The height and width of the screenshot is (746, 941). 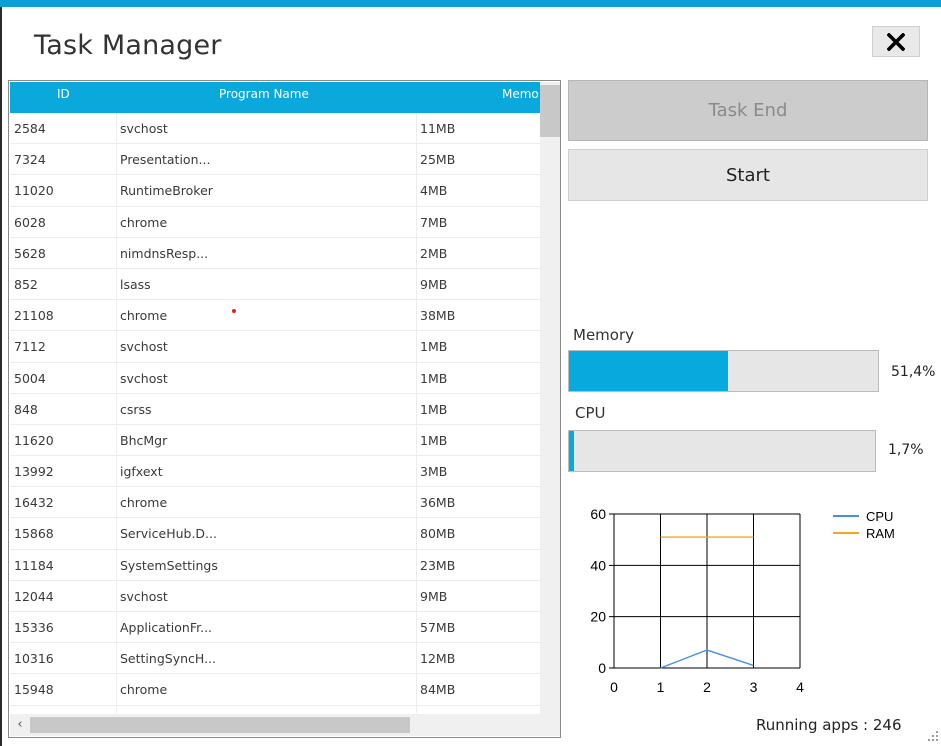 What do you see at coordinates (275, 503) in the screenshot?
I see `table-row: 16432 chrome 36MB` at bounding box center [275, 503].